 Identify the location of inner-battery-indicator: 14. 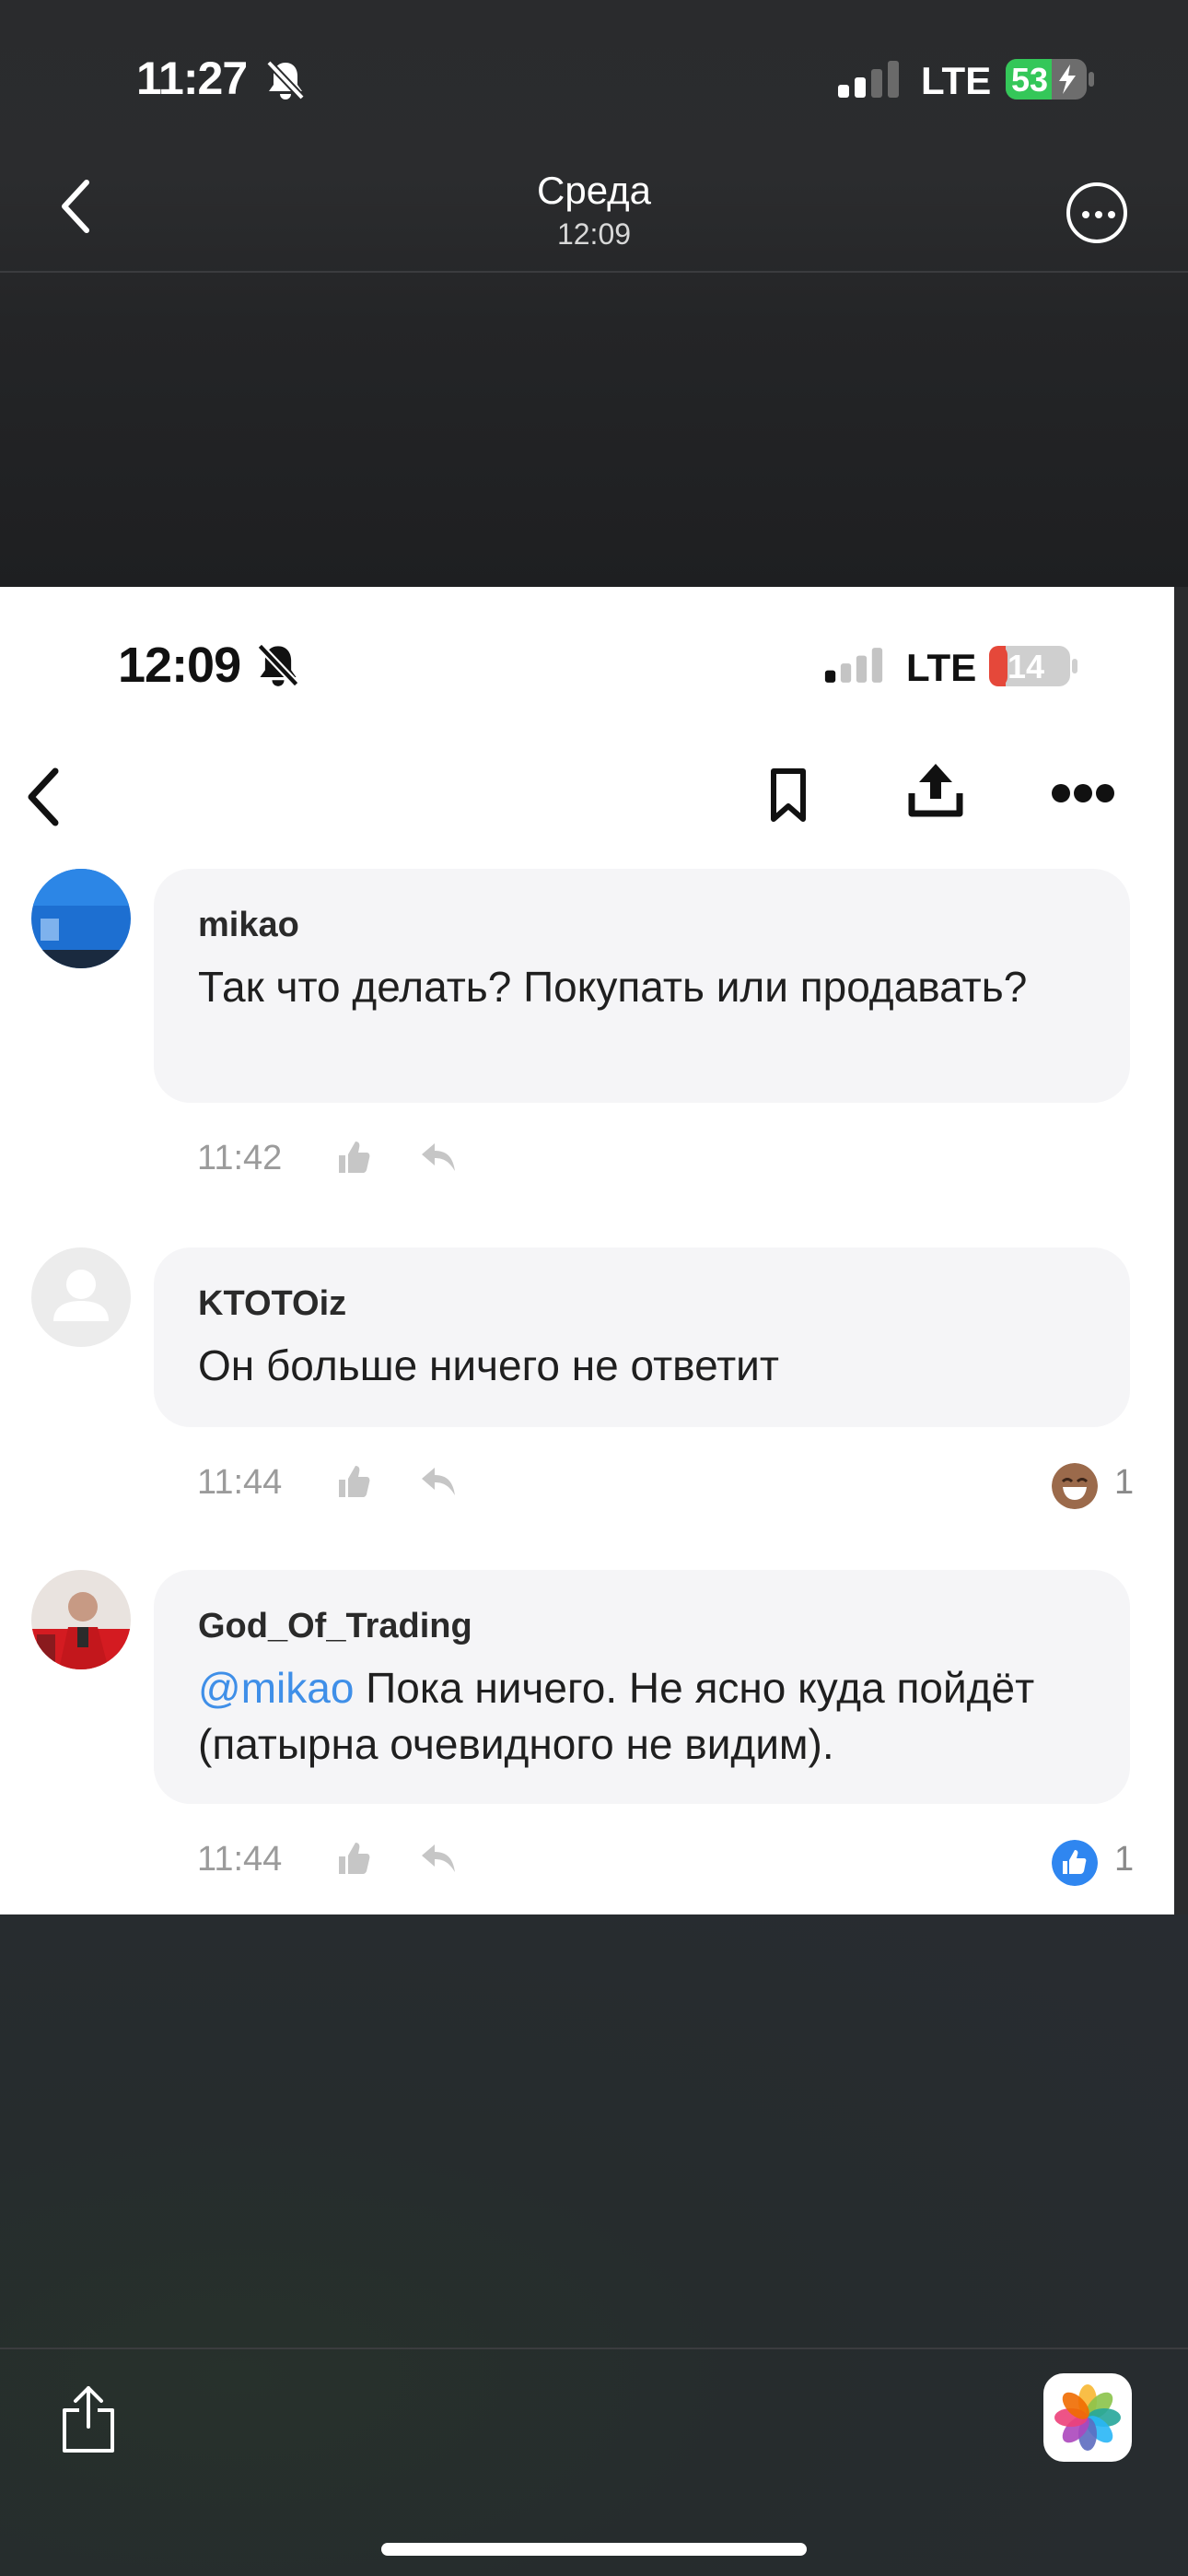
(1033, 666).